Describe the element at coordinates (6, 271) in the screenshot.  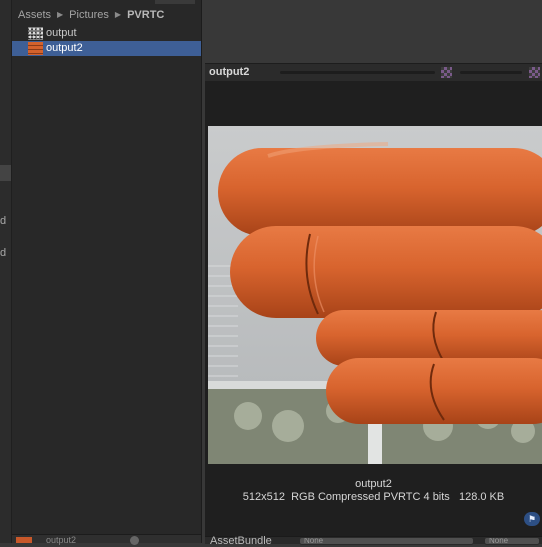
I see `left-panel-strip: d d` at that location.